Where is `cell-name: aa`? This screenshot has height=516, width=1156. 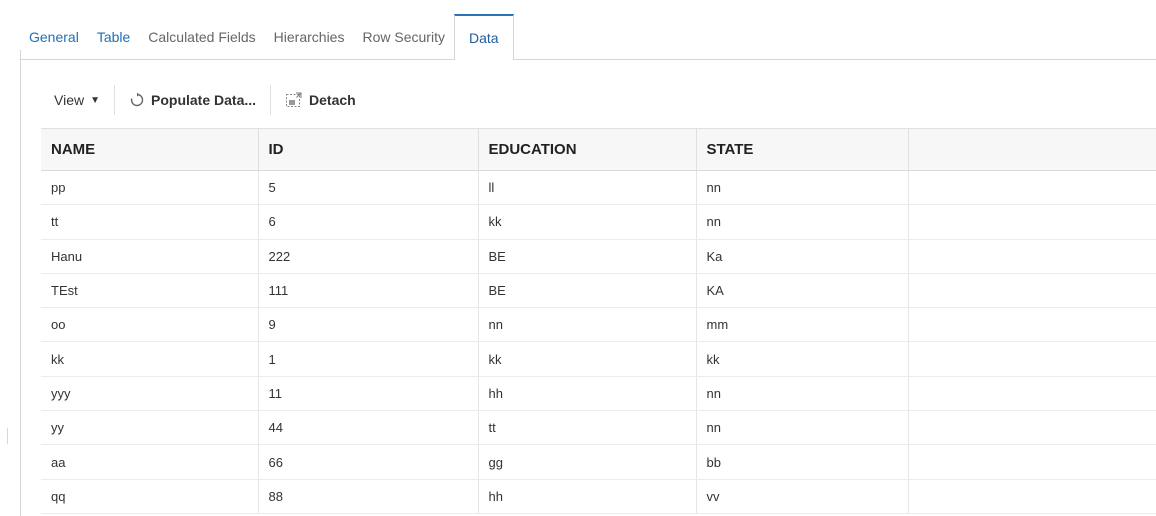 cell-name: aa is located at coordinates (150, 462).